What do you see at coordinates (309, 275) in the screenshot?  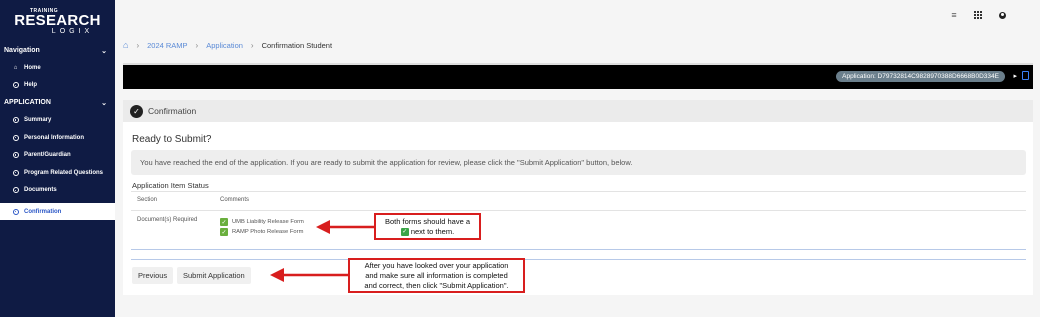 I see `arrow-to-submit` at bounding box center [309, 275].